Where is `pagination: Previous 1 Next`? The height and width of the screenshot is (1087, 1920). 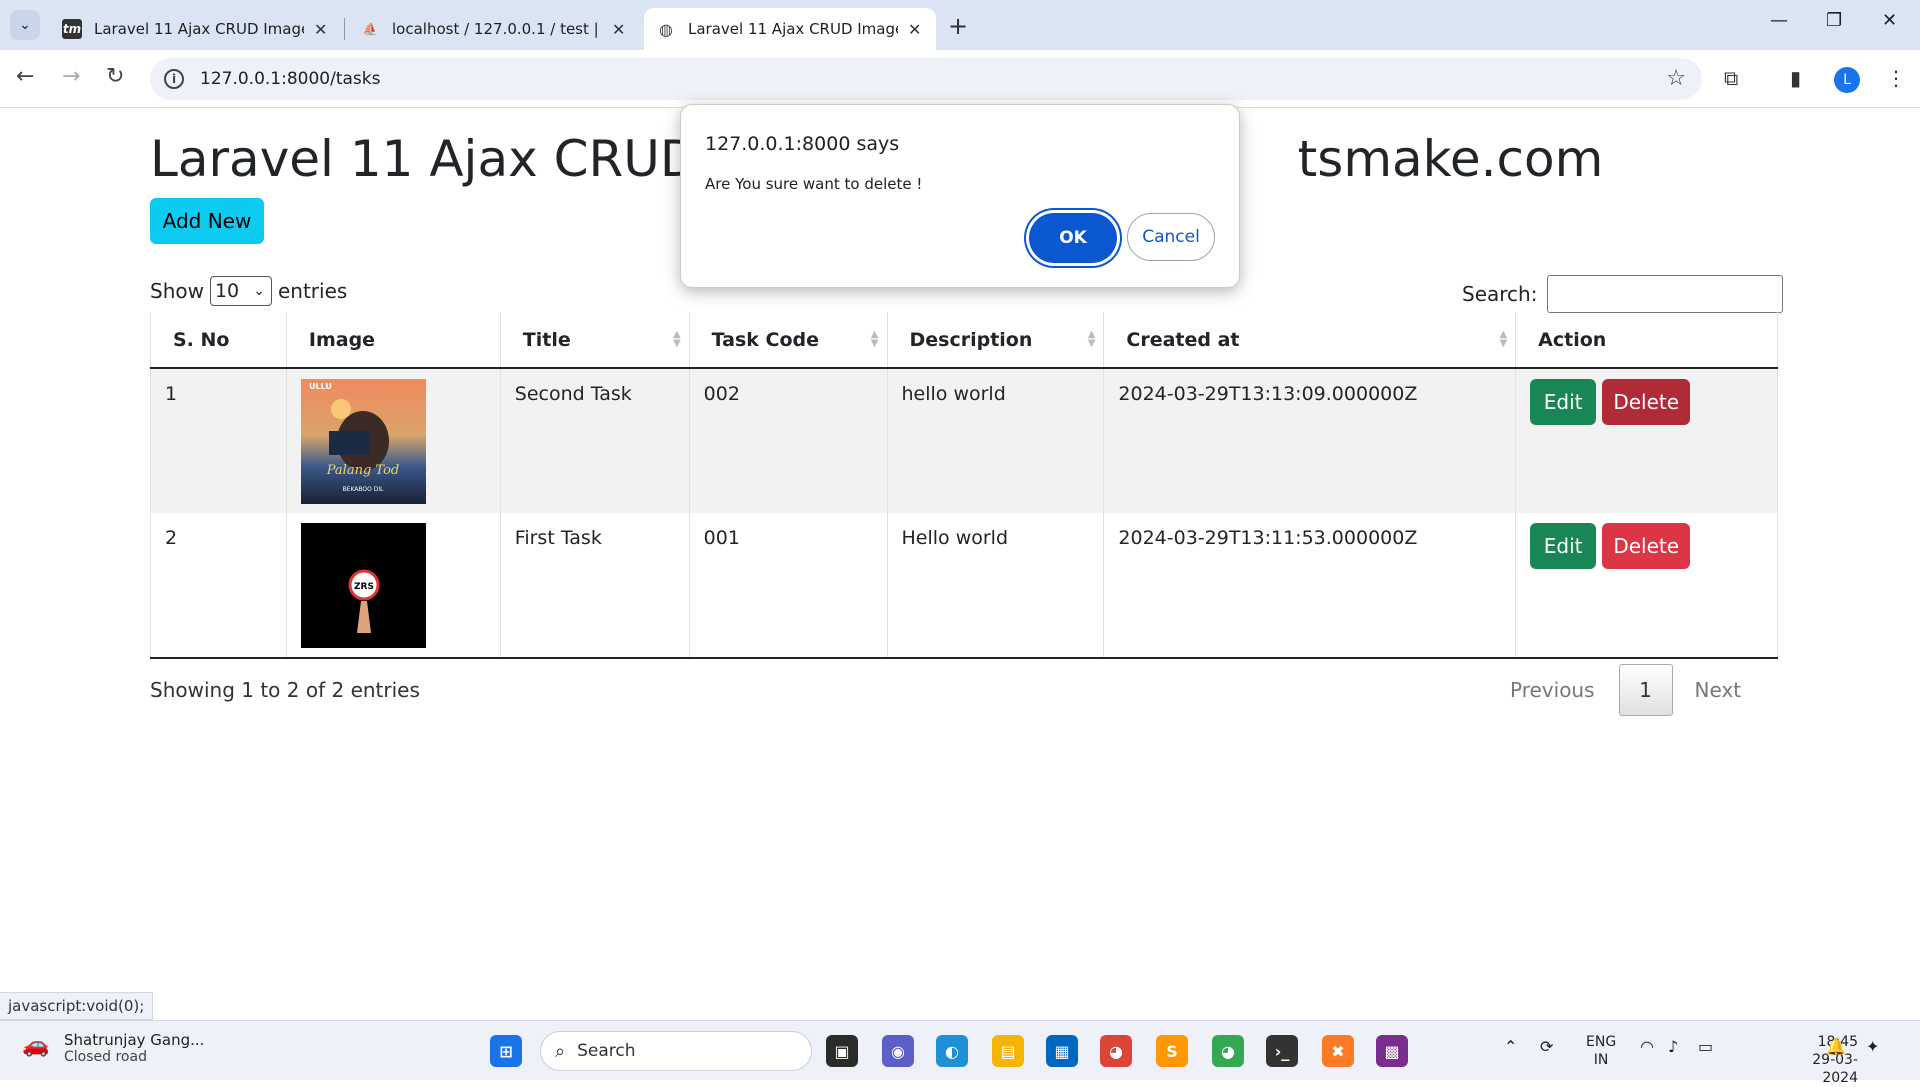
pagination: Previous 1 Next is located at coordinates (1625, 690).